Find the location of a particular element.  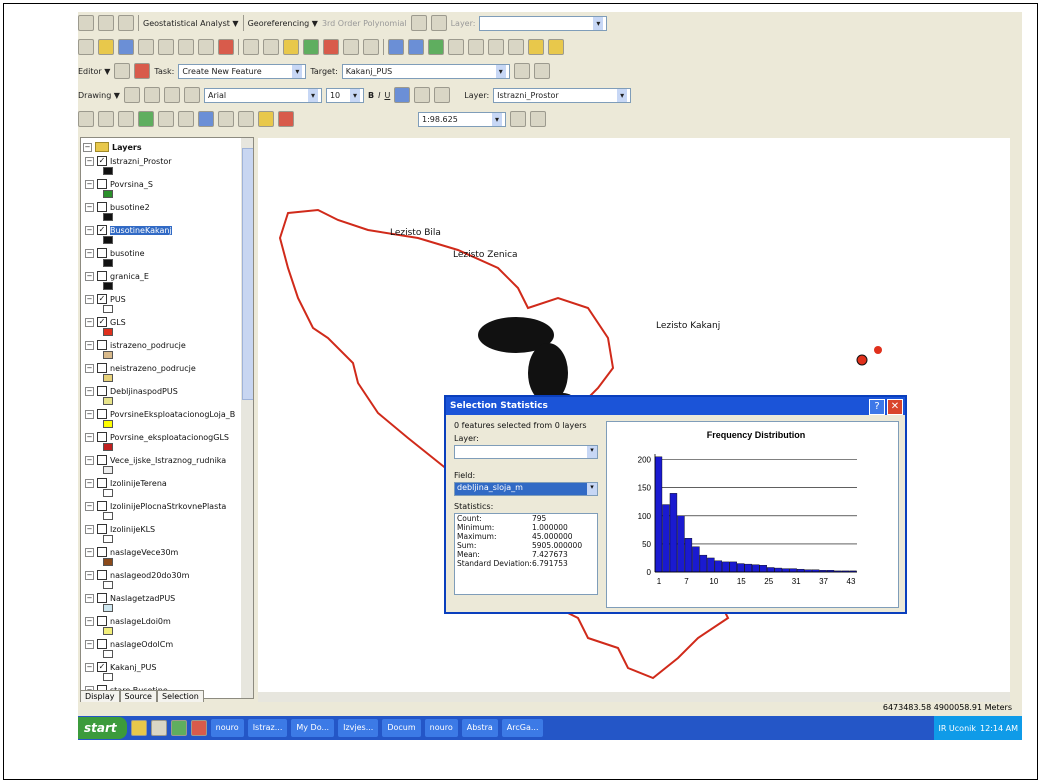

toc-layer-row: − busotine2 is located at coordinates (117, 207).